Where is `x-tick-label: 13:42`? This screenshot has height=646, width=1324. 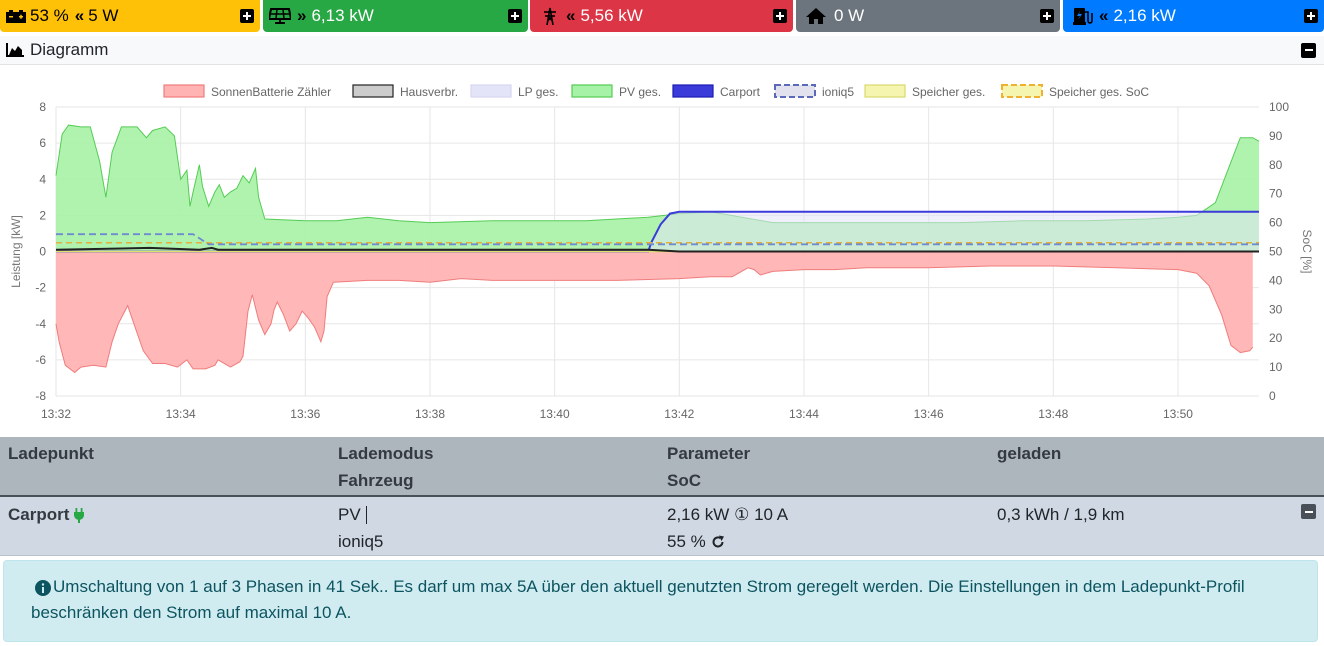 x-tick-label: 13:42 is located at coordinates (679, 414).